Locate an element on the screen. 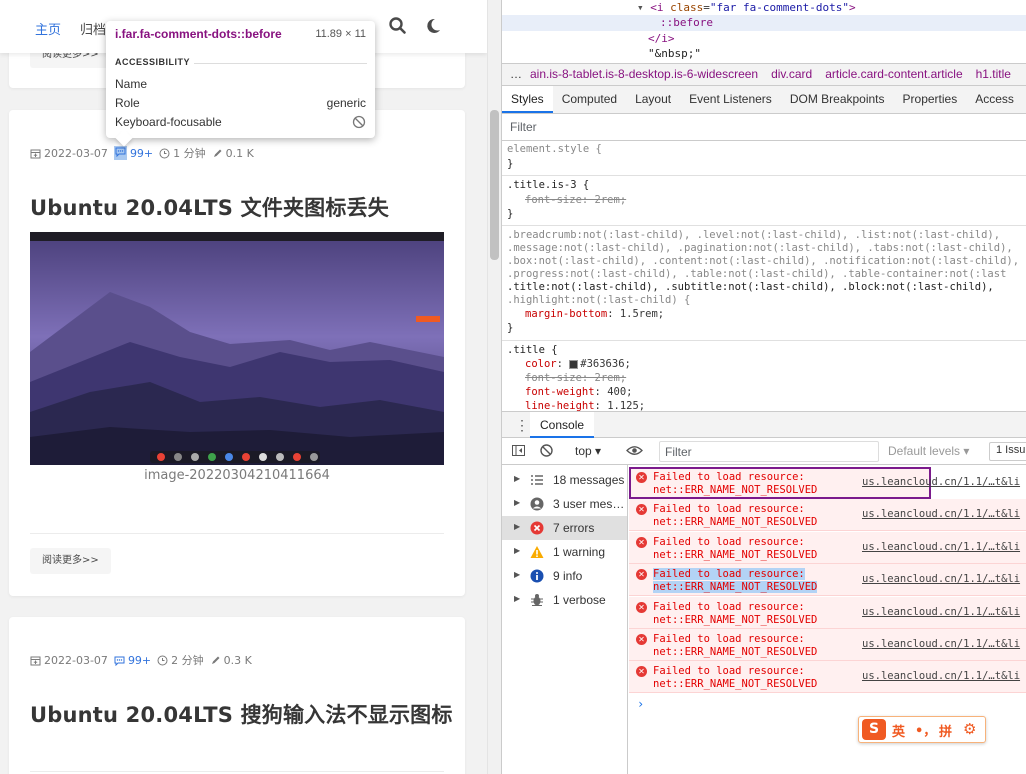 This screenshot has width=1026, height=774. ime-punctuation-toggle: •， is located at coordinates (925, 729).